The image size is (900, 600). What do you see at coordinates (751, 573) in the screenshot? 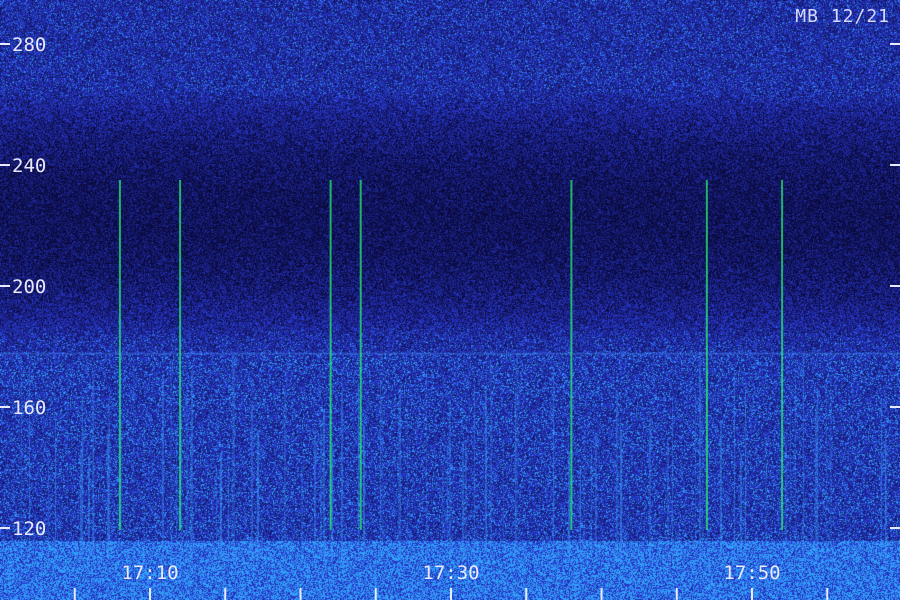
I see `x-tick-label-2: 17:50` at bounding box center [751, 573].